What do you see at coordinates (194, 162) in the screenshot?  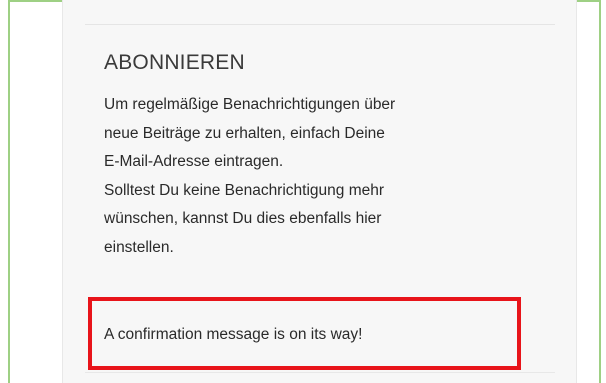 I see `description-line: E-Mail-Adresse eintragen.` at bounding box center [194, 162].